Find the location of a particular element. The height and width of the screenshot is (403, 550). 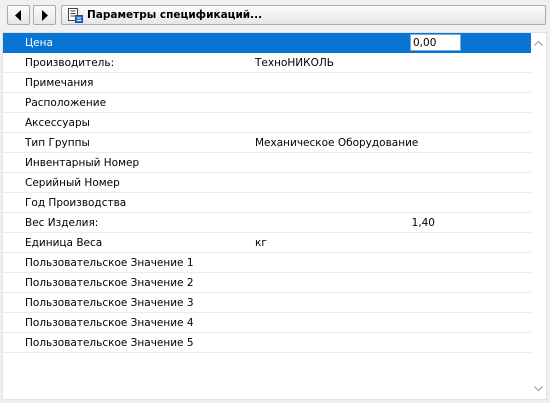

property-label: Производитель: is located at coordinates (70, 63).